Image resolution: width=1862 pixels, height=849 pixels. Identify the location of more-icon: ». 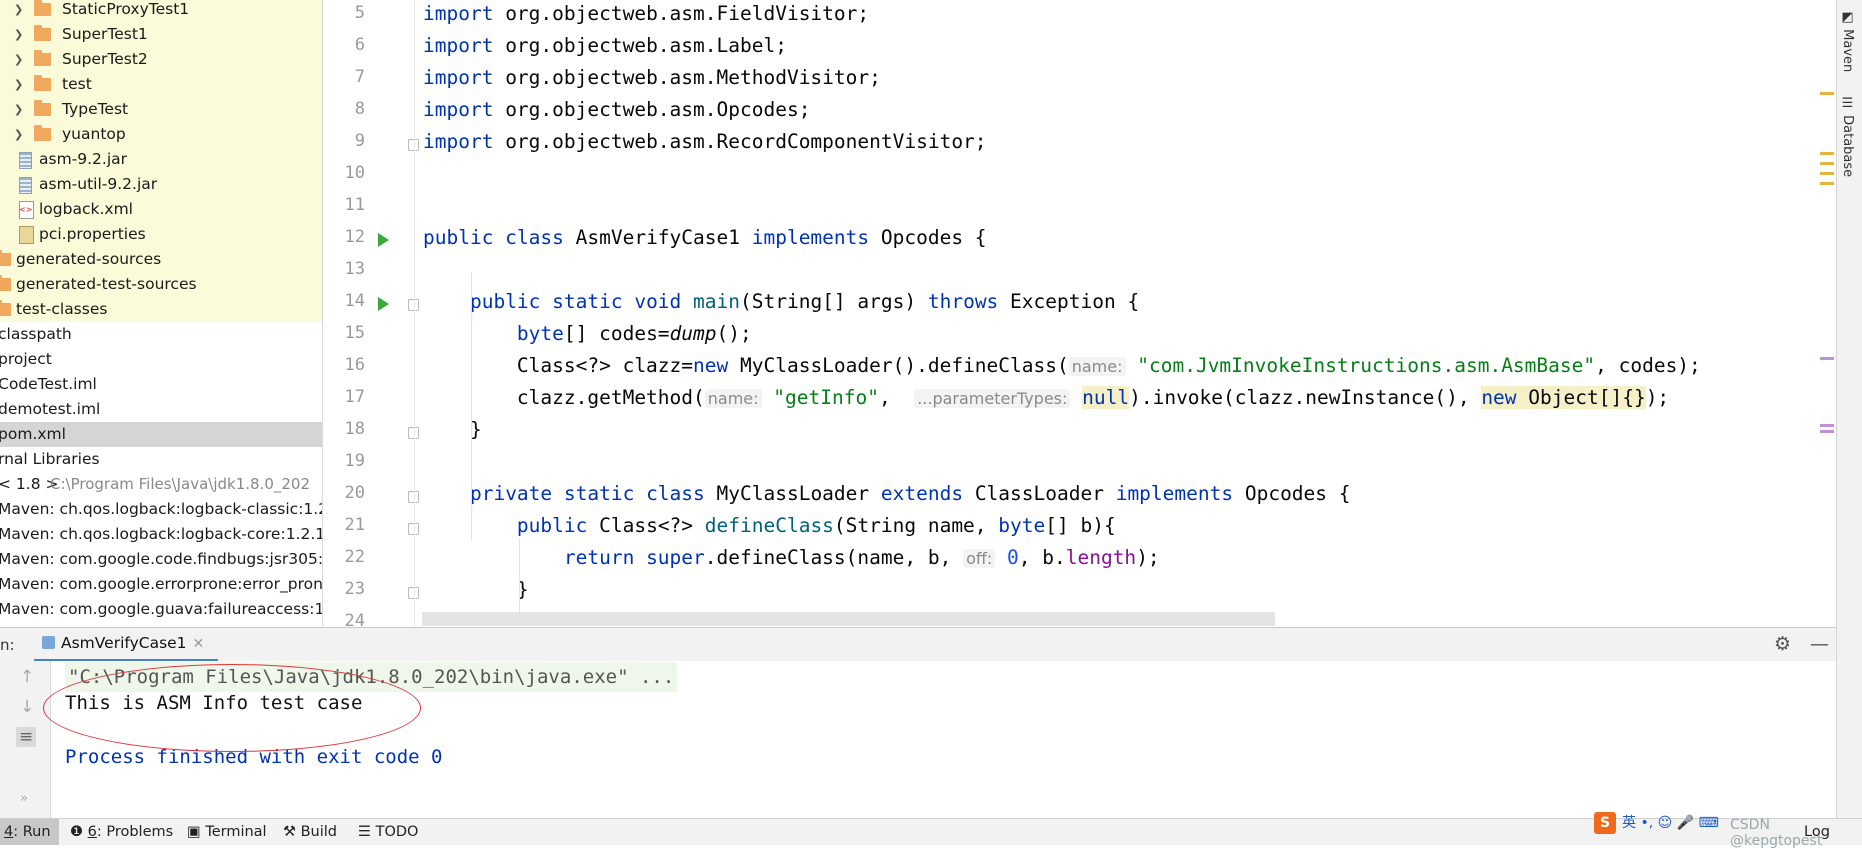
(24, 798).